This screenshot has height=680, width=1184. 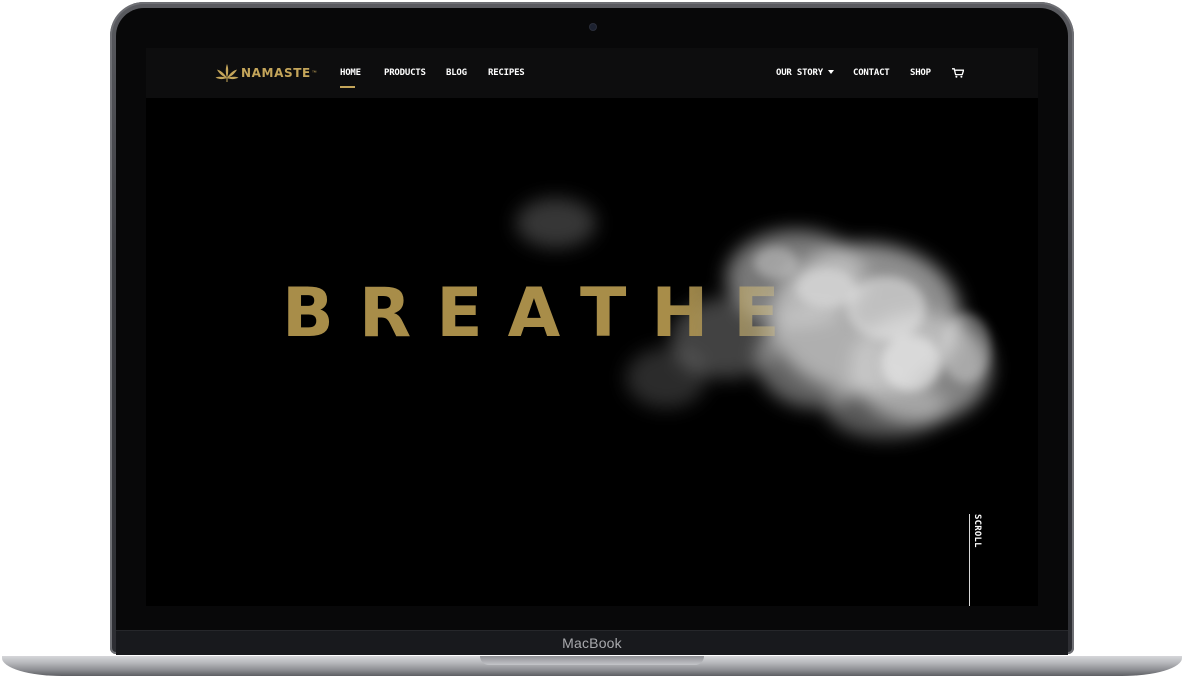 I want to click on laptop-chin: MacBook, so click(x=592, y=642).